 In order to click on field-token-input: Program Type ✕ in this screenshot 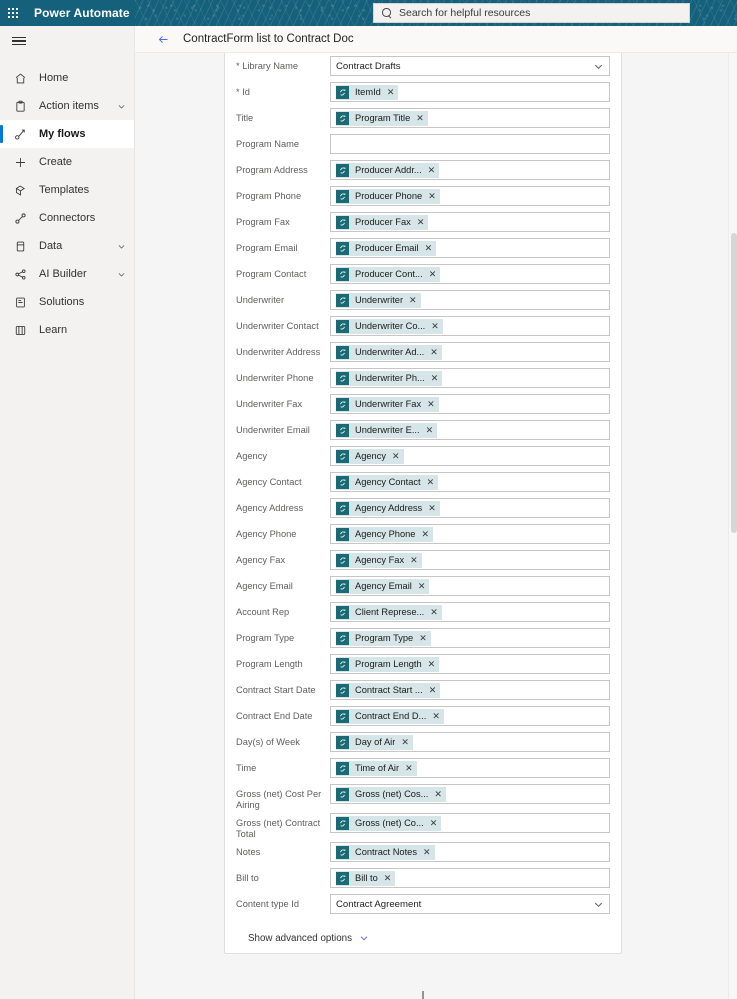, I will do `click(470, 638)`.